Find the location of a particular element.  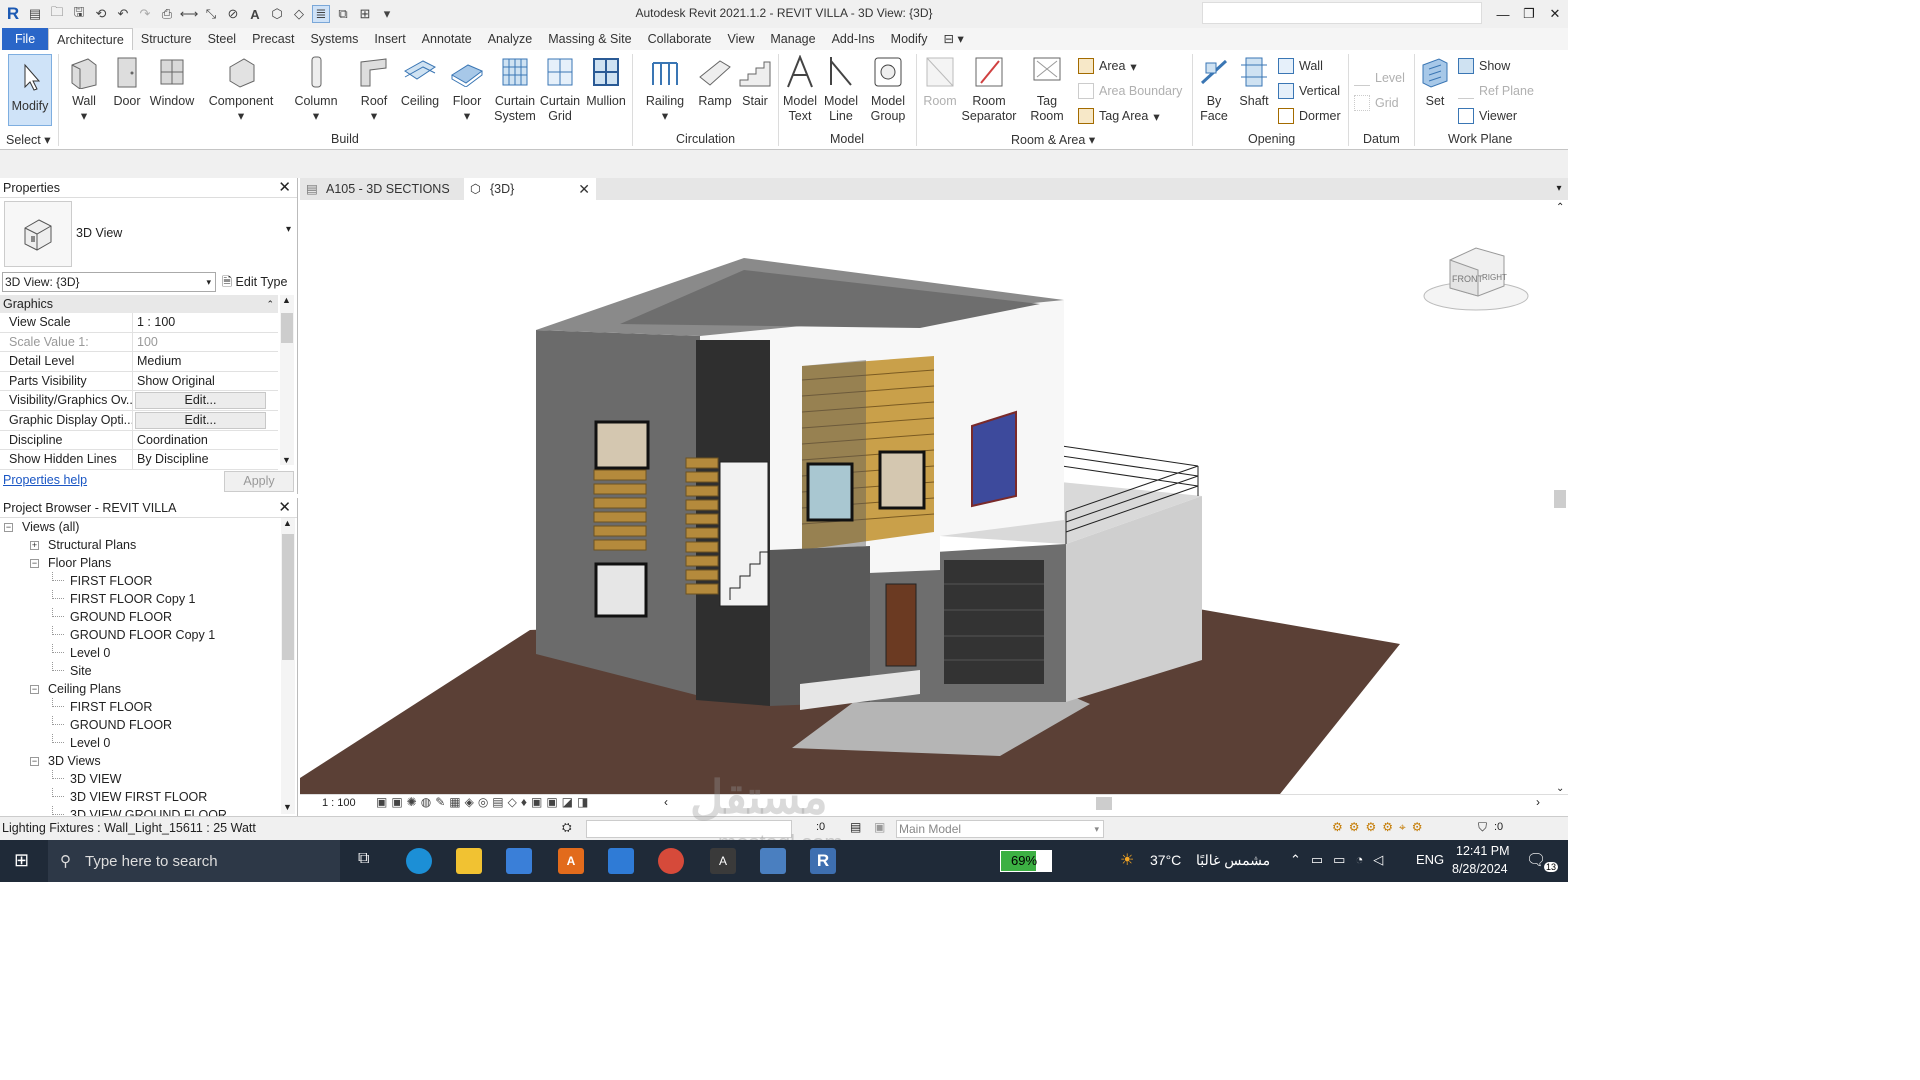

grid-button: Grid is located at coordinates (1376, 103).